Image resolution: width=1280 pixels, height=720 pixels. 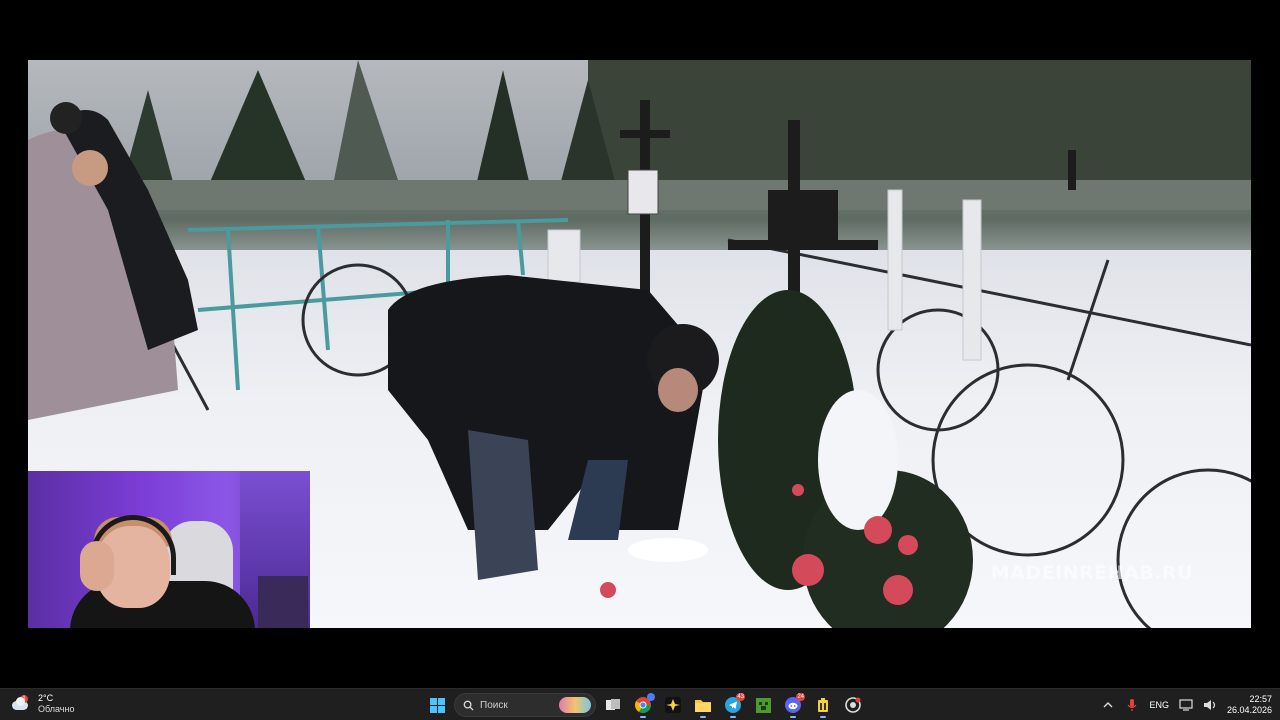 I want to click on task-view-icon, so click(x=613, y=704).